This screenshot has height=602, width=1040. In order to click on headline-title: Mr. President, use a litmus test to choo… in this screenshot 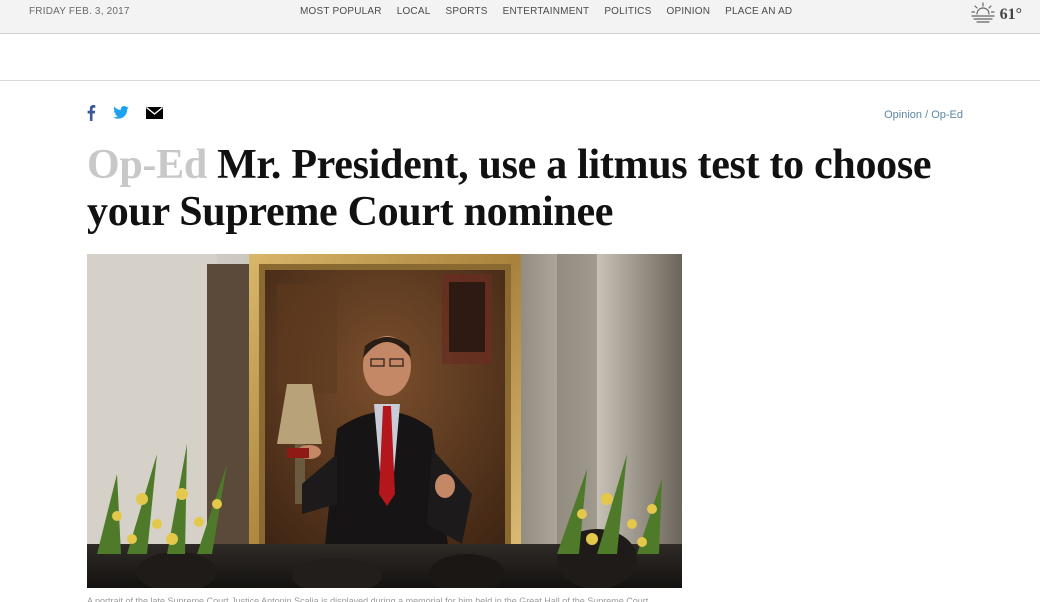, I will do `click(509, 188)`.